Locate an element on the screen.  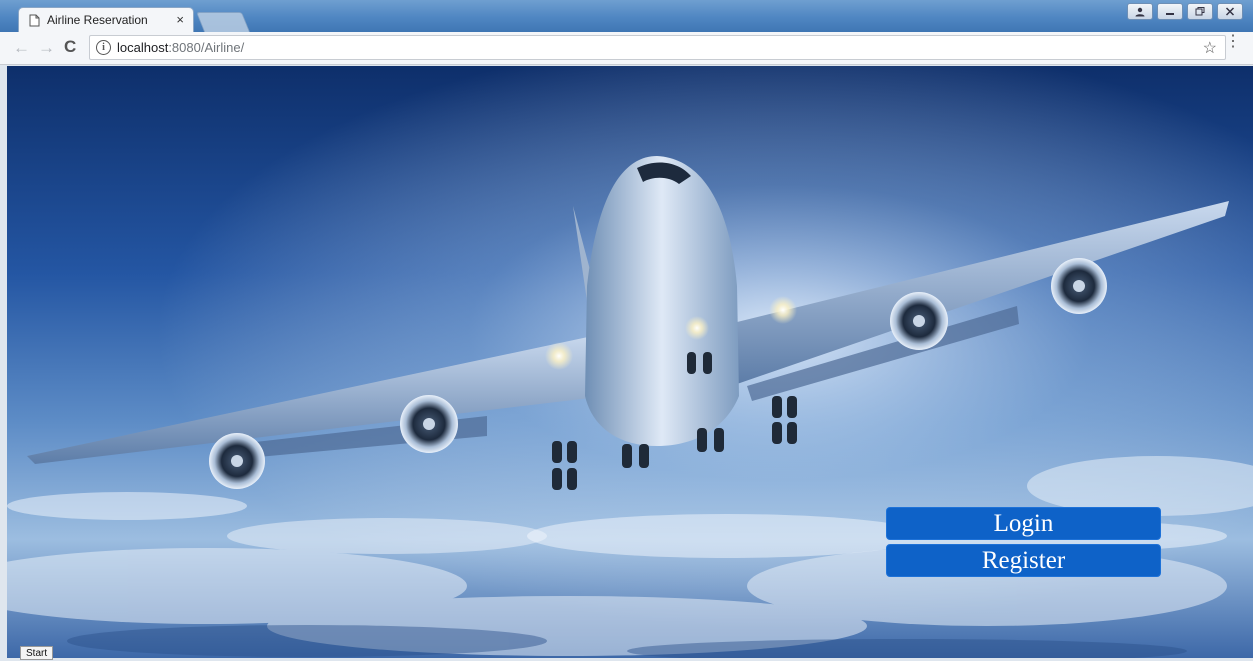
login-button: Login is located at coordinates (1023, 523).